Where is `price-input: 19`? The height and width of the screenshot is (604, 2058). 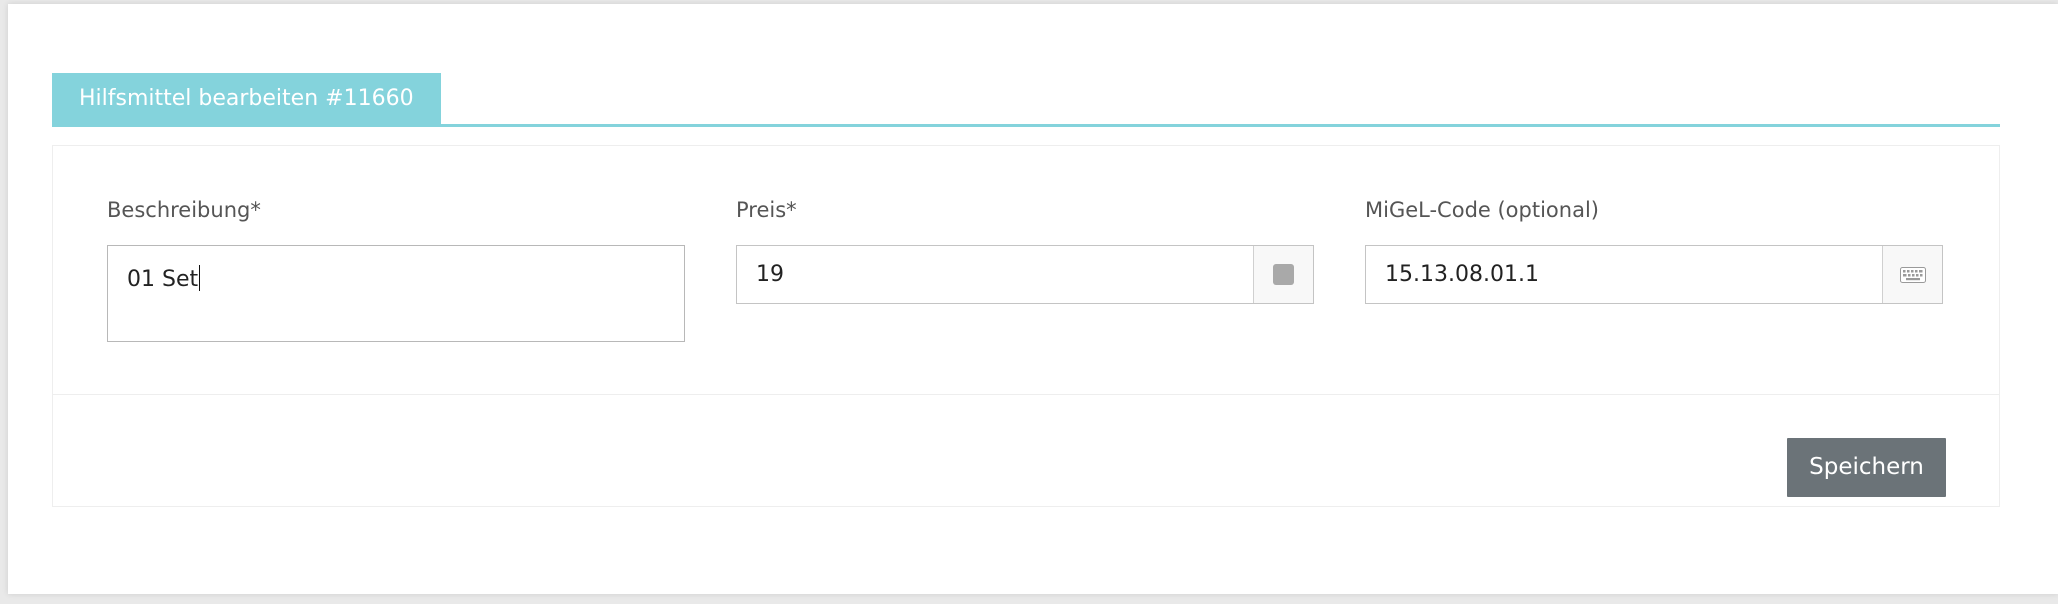
price-input: 19 is located at coordinates (995, 274).